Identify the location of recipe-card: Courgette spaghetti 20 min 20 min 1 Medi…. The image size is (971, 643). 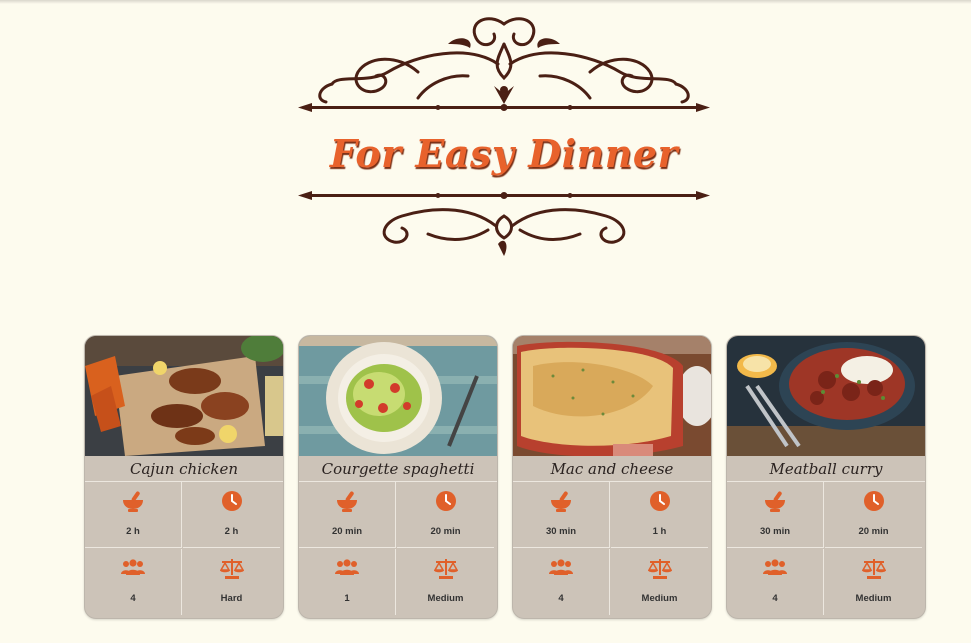
(398, 477).